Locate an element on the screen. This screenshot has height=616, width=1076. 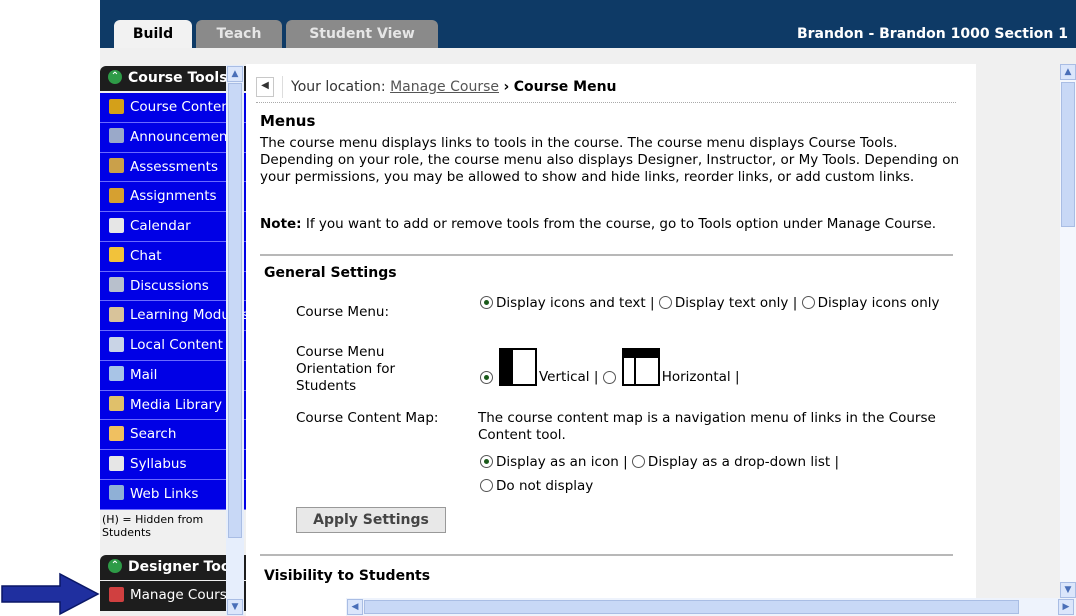
disc-icon is located at coordinates (116, 344).